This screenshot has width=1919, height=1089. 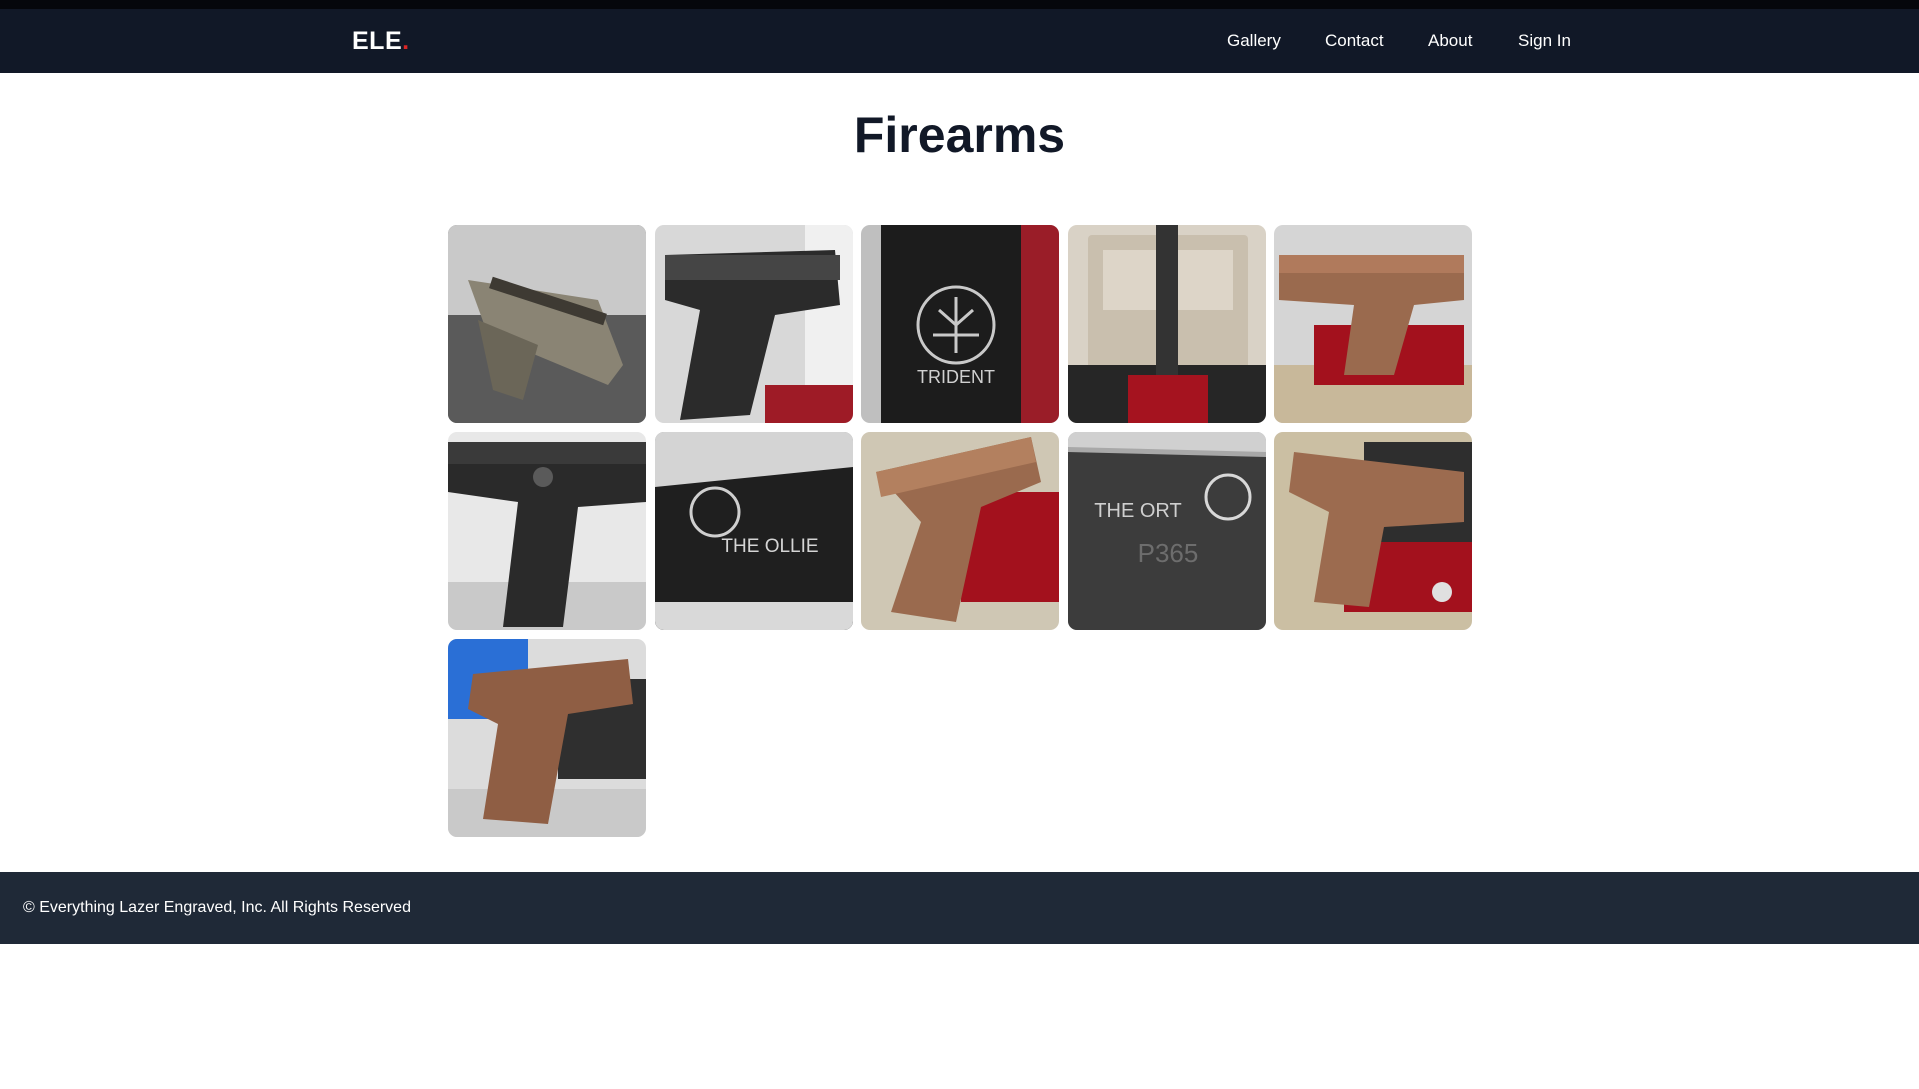 I want to click on navbar: ELE. Gallery Contact About Sign In, so click(x=959, y=41).